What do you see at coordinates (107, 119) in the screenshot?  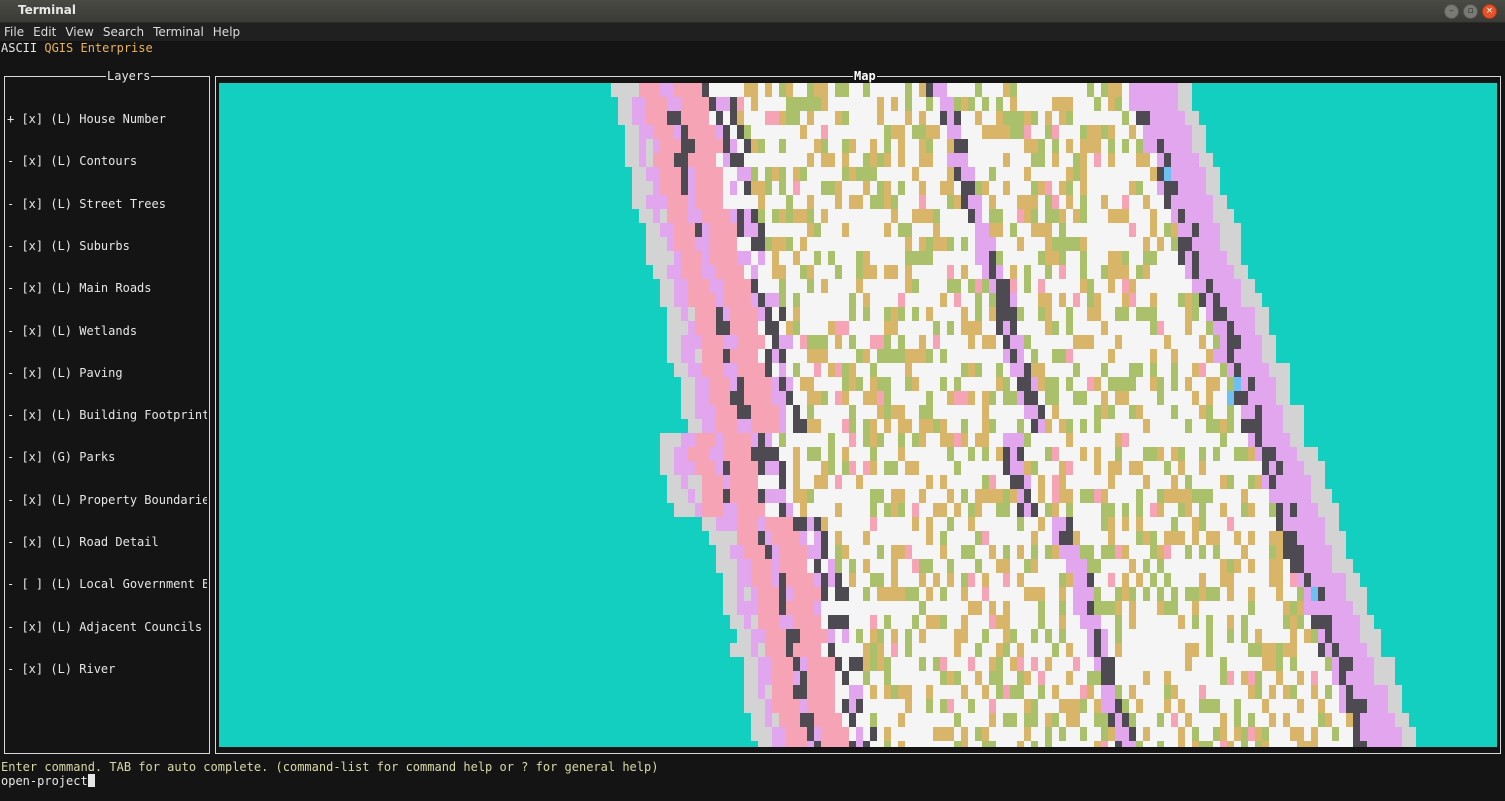 I see `layer-item-house-number: + [x] (L) House Number` at bounding box center [107, 119].